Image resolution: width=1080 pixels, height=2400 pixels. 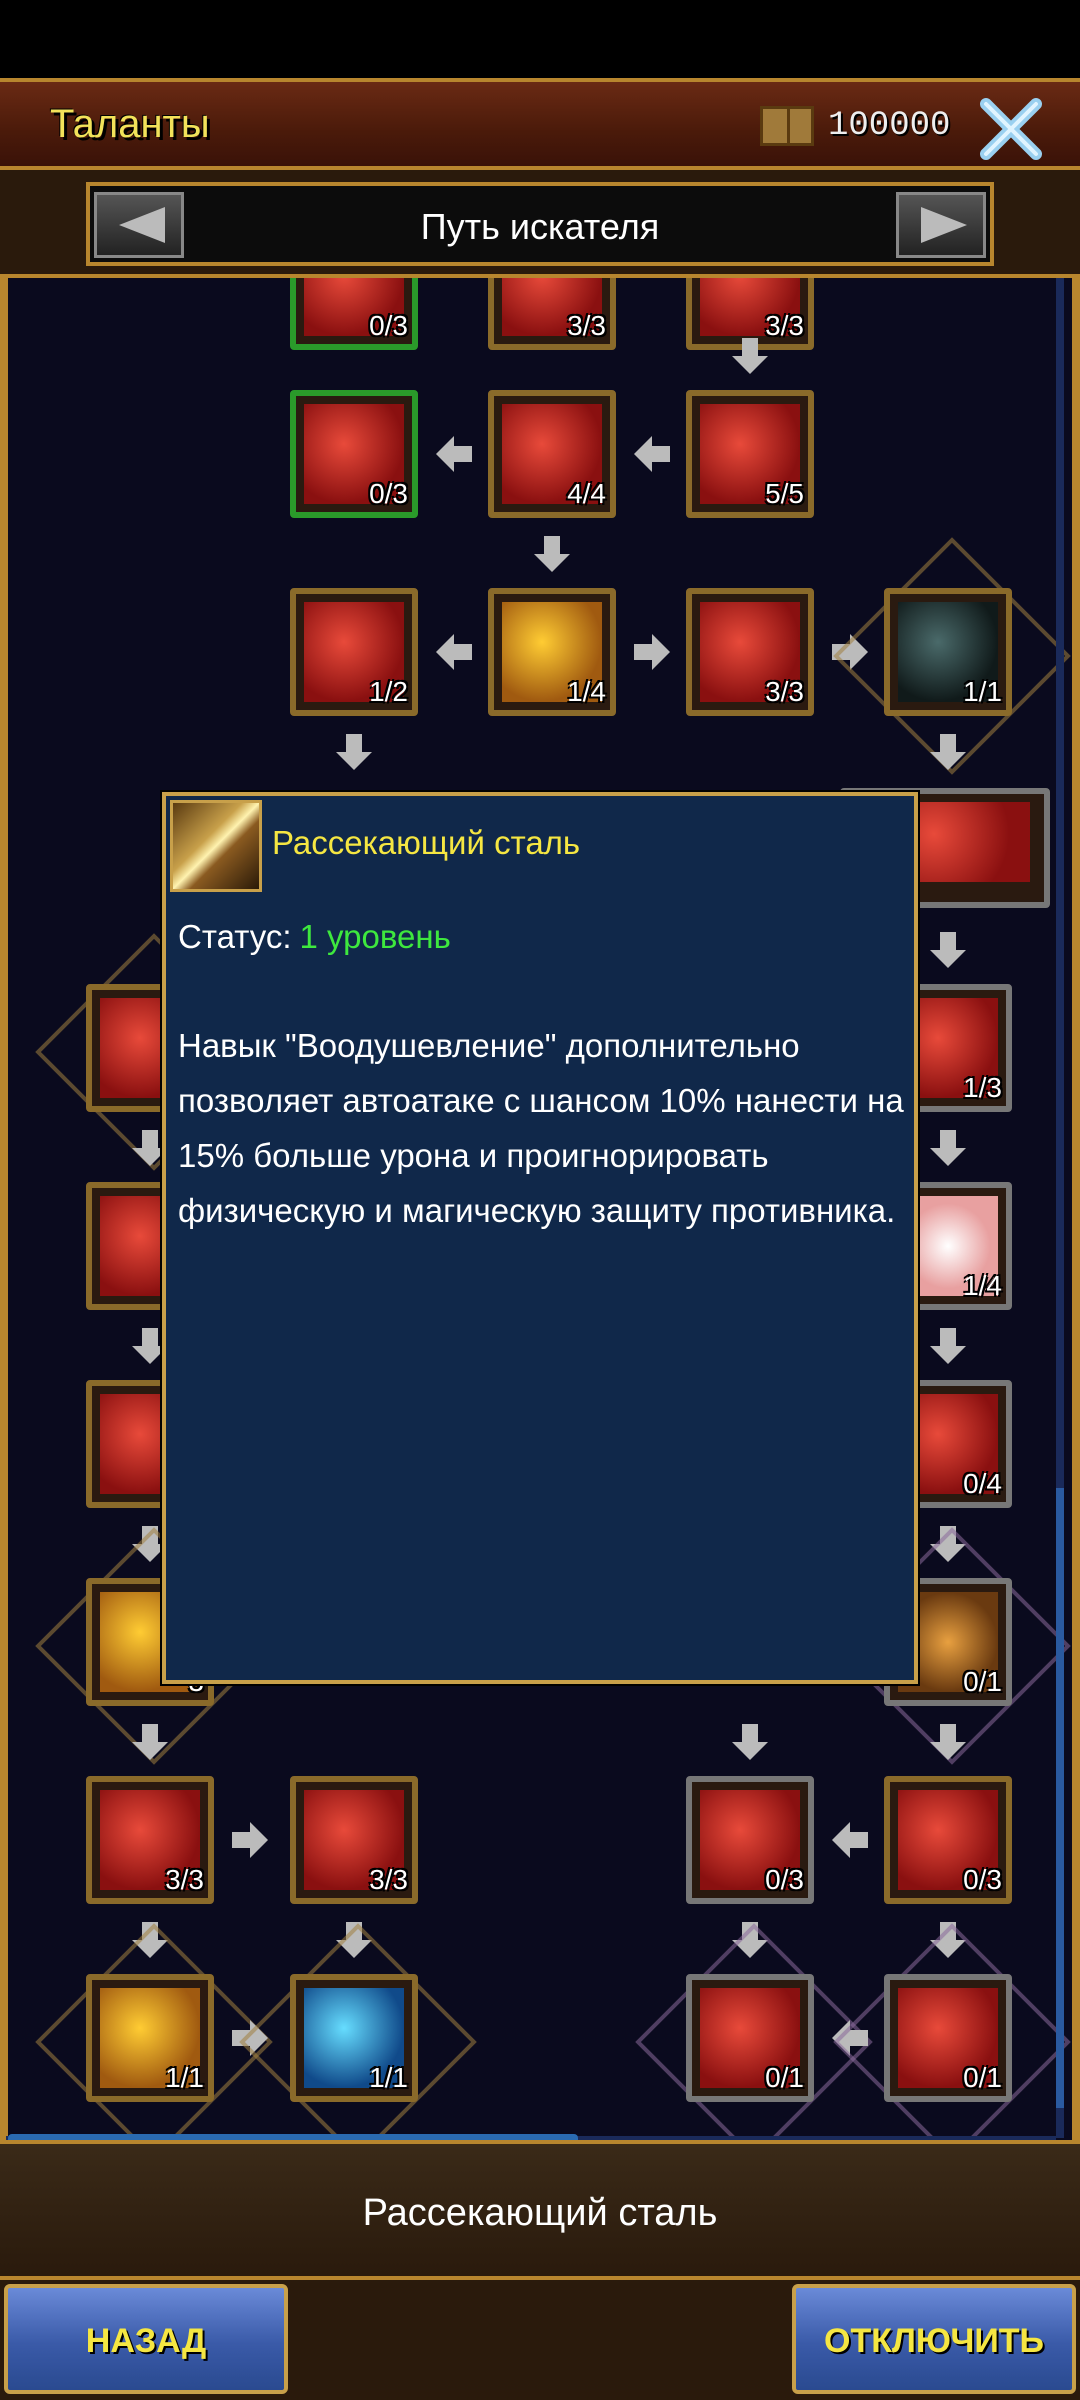 I want to click on status-value: 1 уровень, so click(x=375, y=936).